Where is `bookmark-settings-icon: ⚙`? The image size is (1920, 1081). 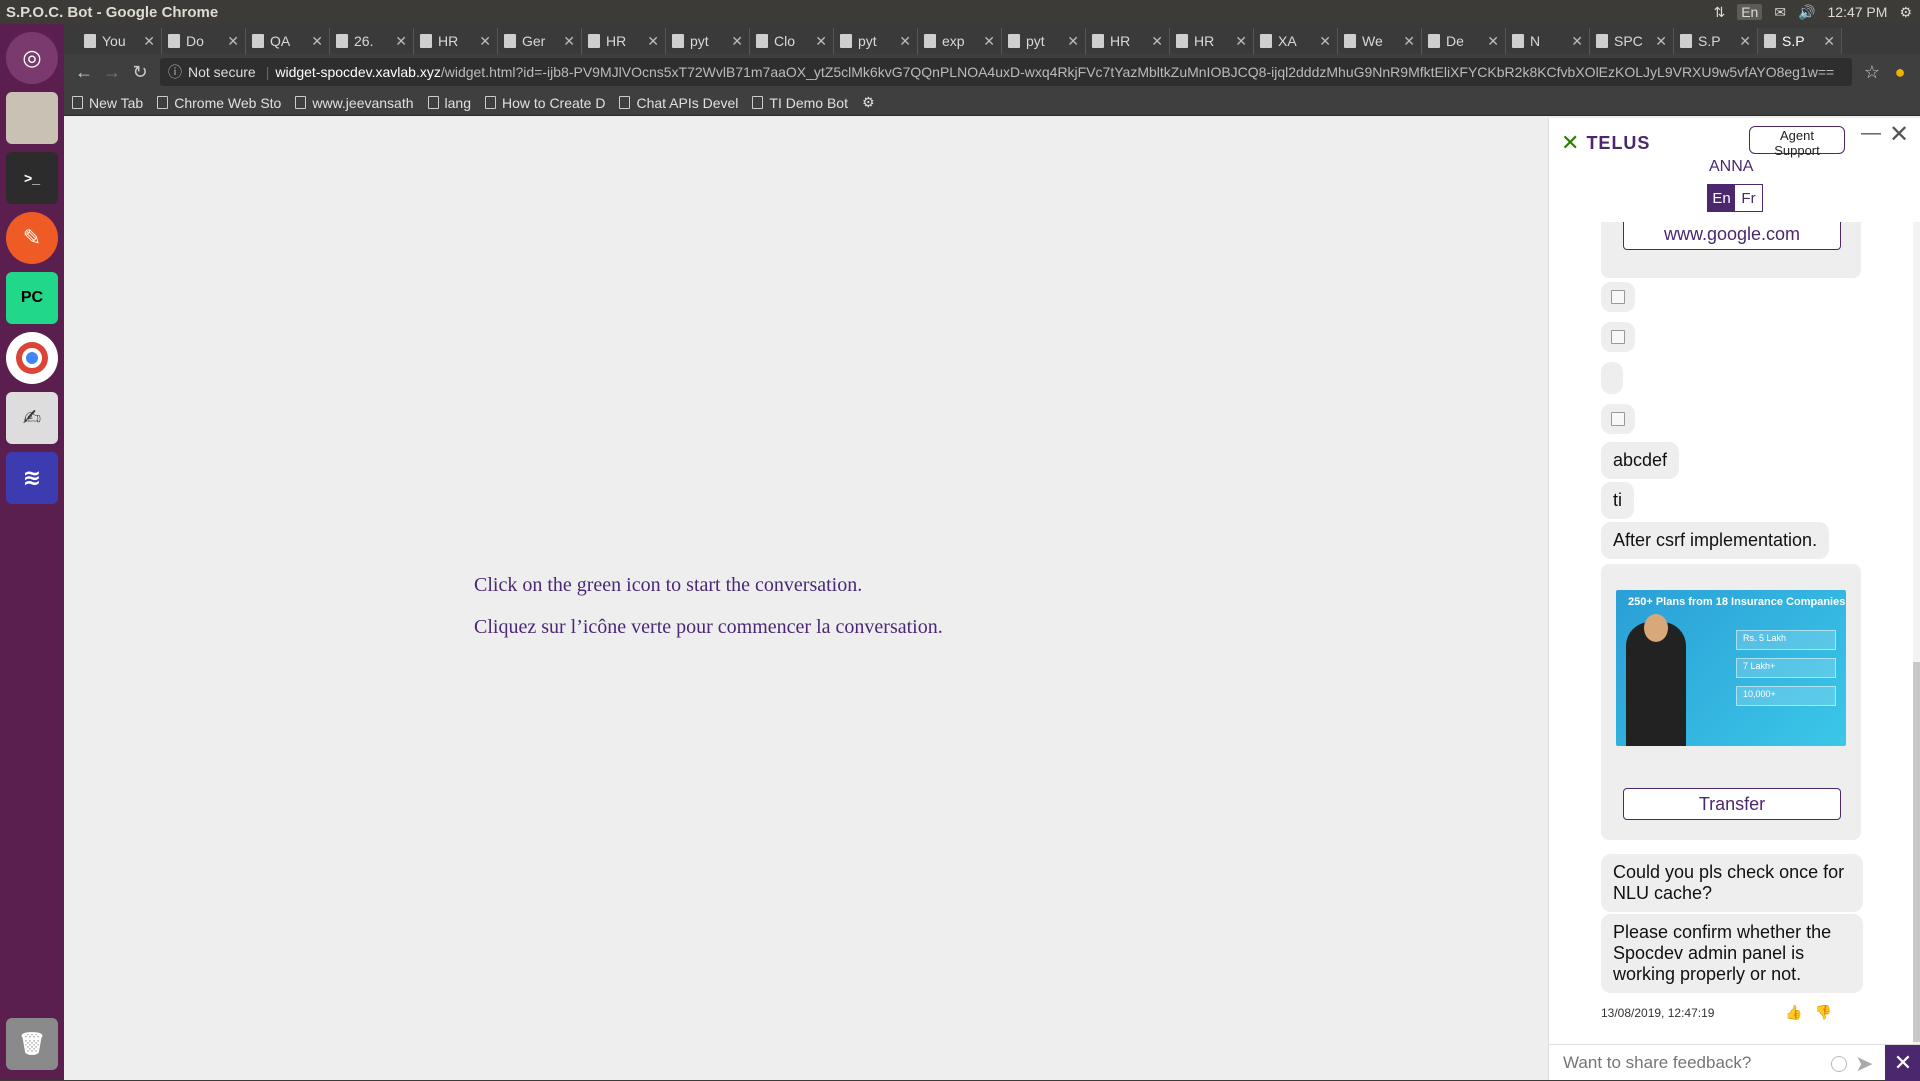
bookmark-settings-icon: ⚙ is located at coordinates (868, 102).